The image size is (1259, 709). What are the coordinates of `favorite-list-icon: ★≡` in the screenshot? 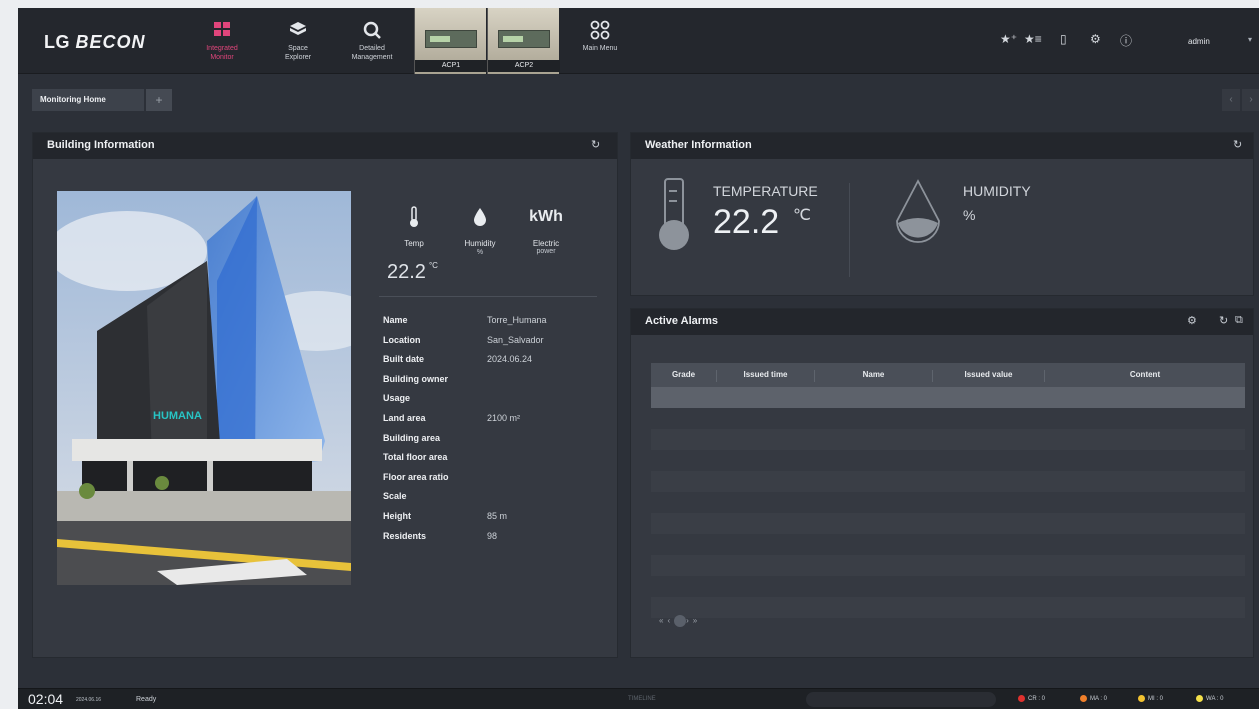 It's located at (1033, 39).